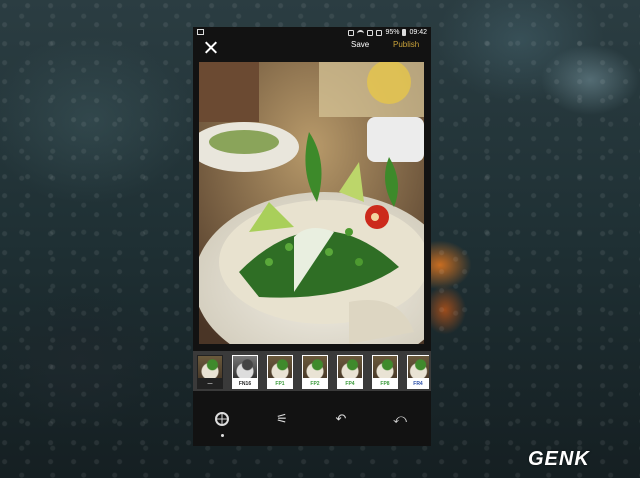 The height and width of the screenshot is (478, 640). I want to click on filter-thumb-fp4: FP4, so click(350, 372).